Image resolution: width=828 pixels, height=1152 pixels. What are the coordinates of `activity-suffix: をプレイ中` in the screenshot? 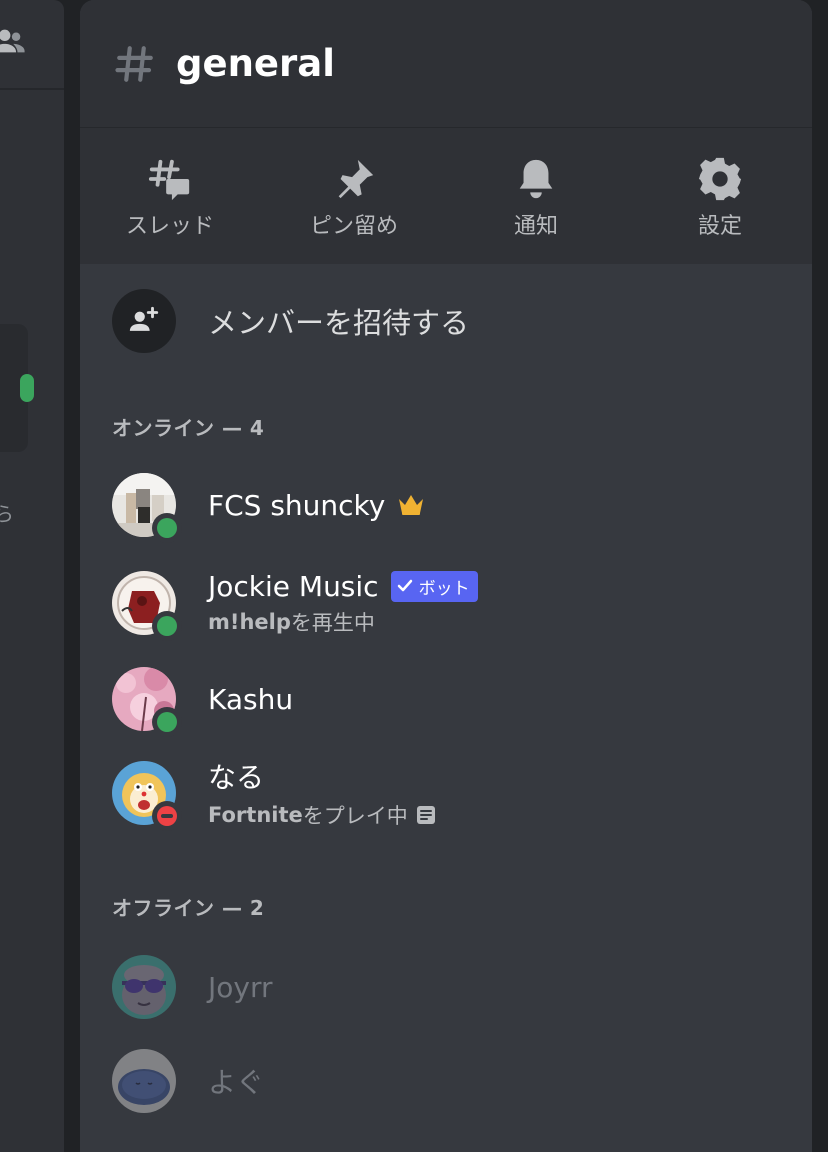 It's located at (355, 816).